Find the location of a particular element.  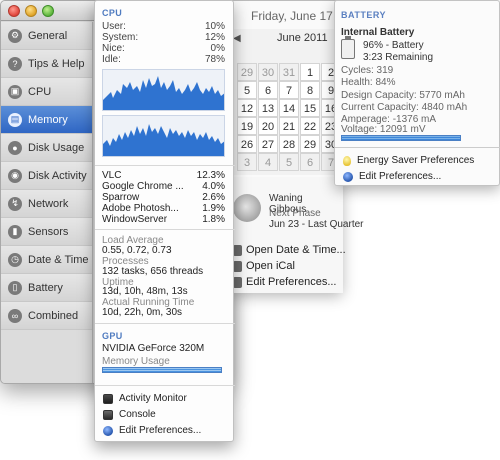

calendar-day-cell: 20 is located at coordinates (268, 126).